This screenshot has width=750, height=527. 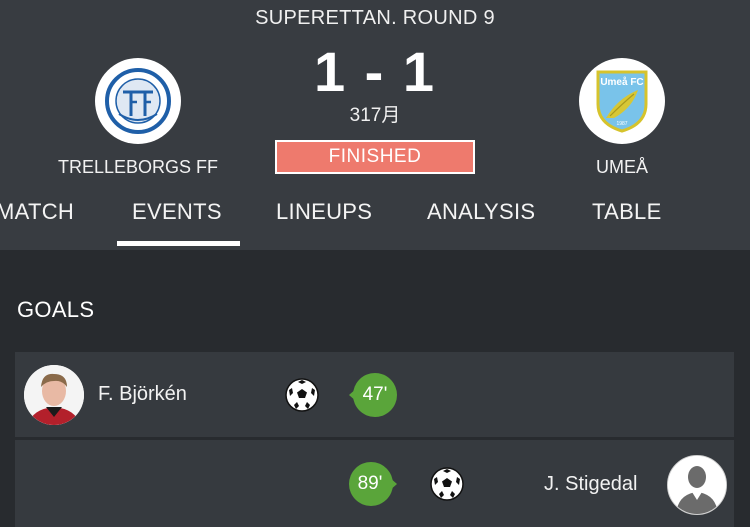 What do you see at coordinates (142, 394) in the screenshot?
I see `goal-scorer-name: F. Björkén` at bounding box center [142, 394].